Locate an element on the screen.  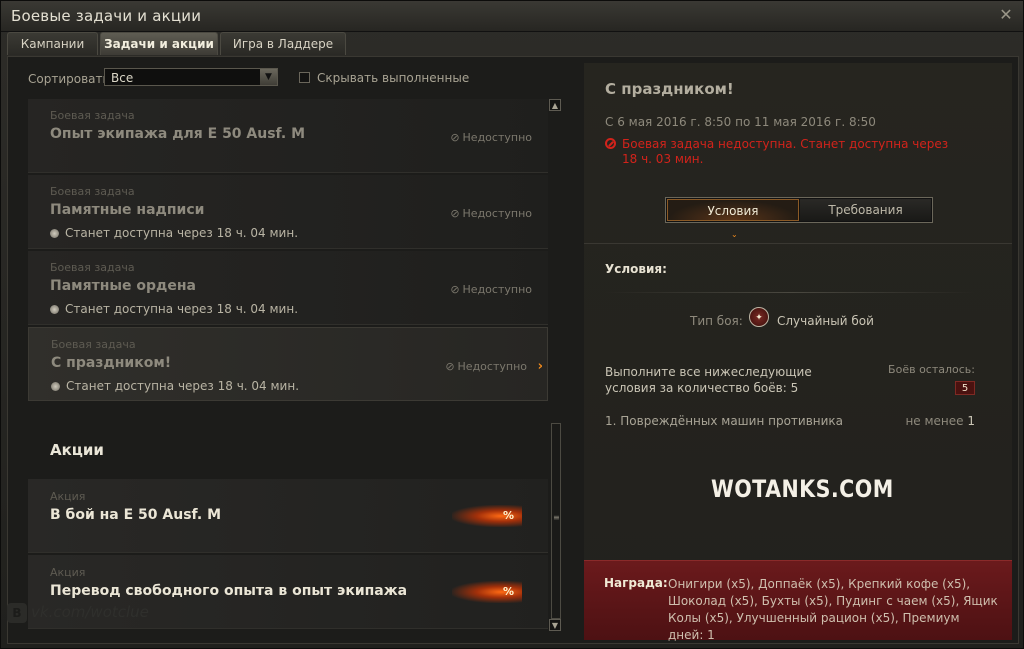
vk-logo-icon: B is located at coordinates (17, 613).